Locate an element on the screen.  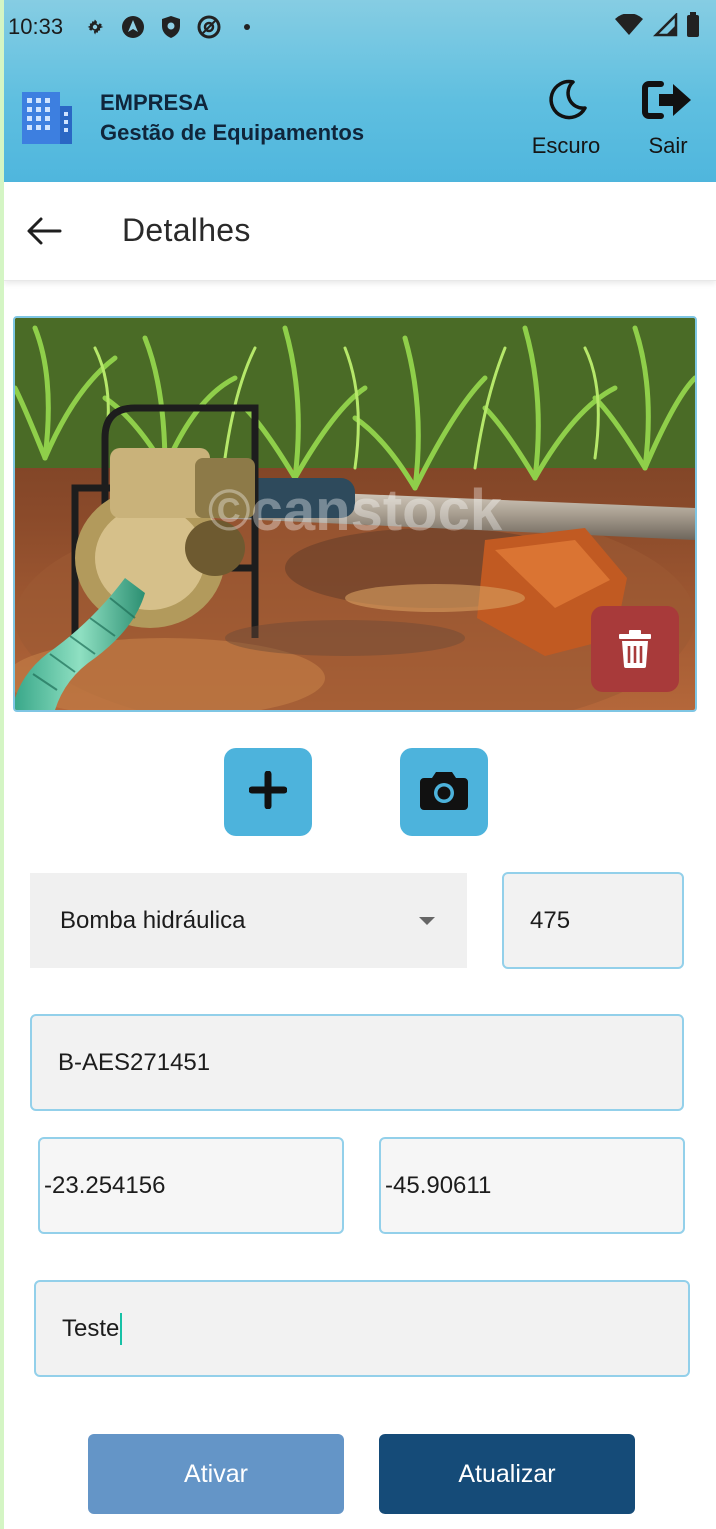
app-subtitle: Gestão de Equipamentos is located at coordinates (232, 132).